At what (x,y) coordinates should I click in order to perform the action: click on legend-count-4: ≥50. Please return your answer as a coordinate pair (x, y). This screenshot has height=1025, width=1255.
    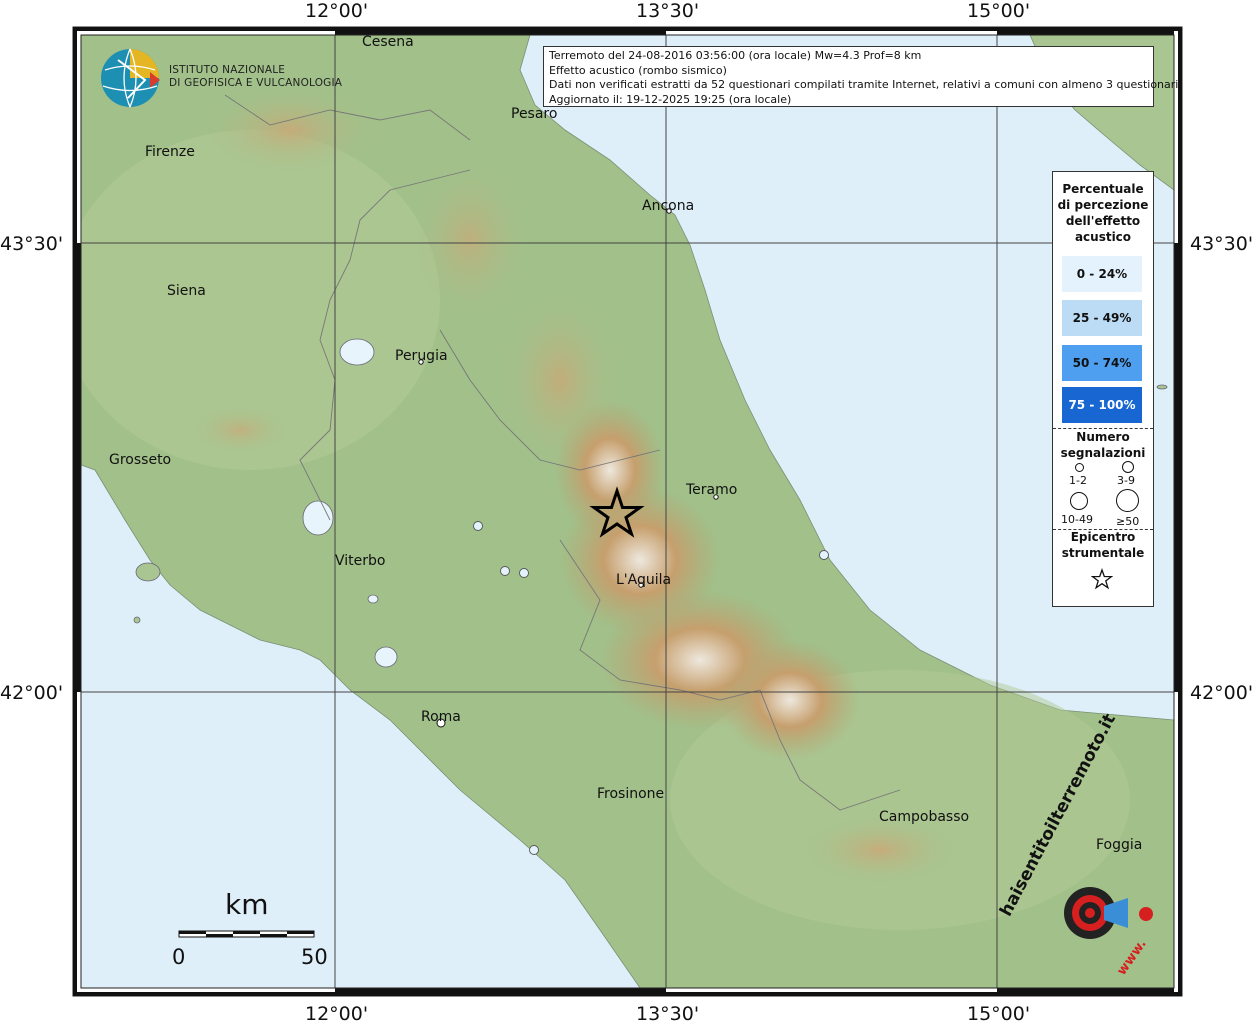
    Looking at the image, I should click on (1128, 521).